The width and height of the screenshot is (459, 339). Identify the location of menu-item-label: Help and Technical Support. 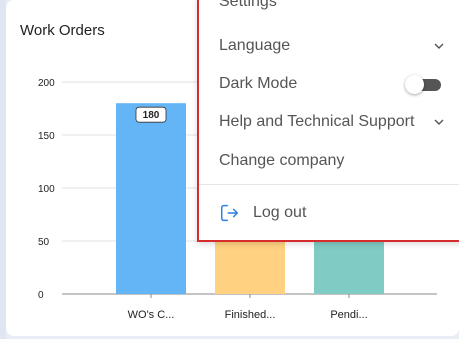
(317, 121).